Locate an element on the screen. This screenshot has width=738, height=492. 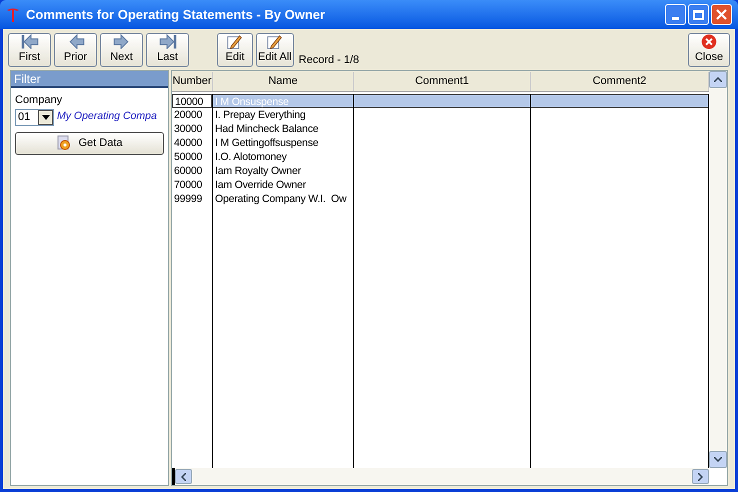
company-label: Company is located at coordinates (39, 100).